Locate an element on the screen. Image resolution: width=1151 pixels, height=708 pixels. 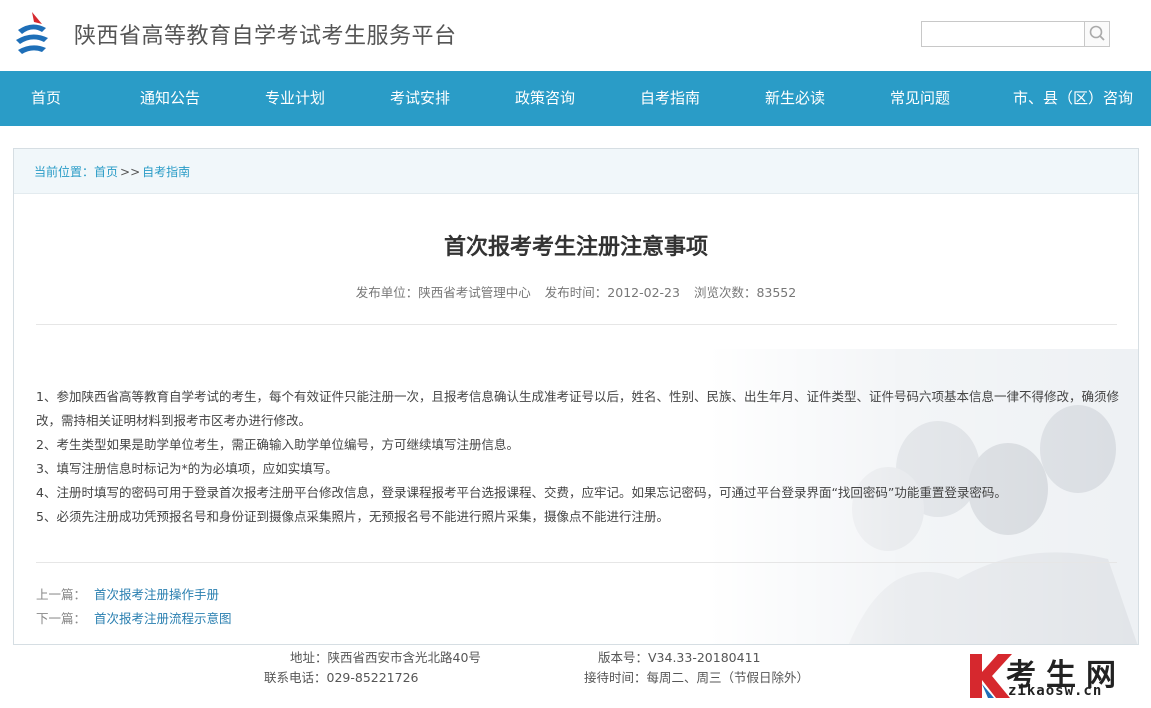
prev-article: 上一篇： 首次报考注册操作手册 is located at coordinates (127, 593).